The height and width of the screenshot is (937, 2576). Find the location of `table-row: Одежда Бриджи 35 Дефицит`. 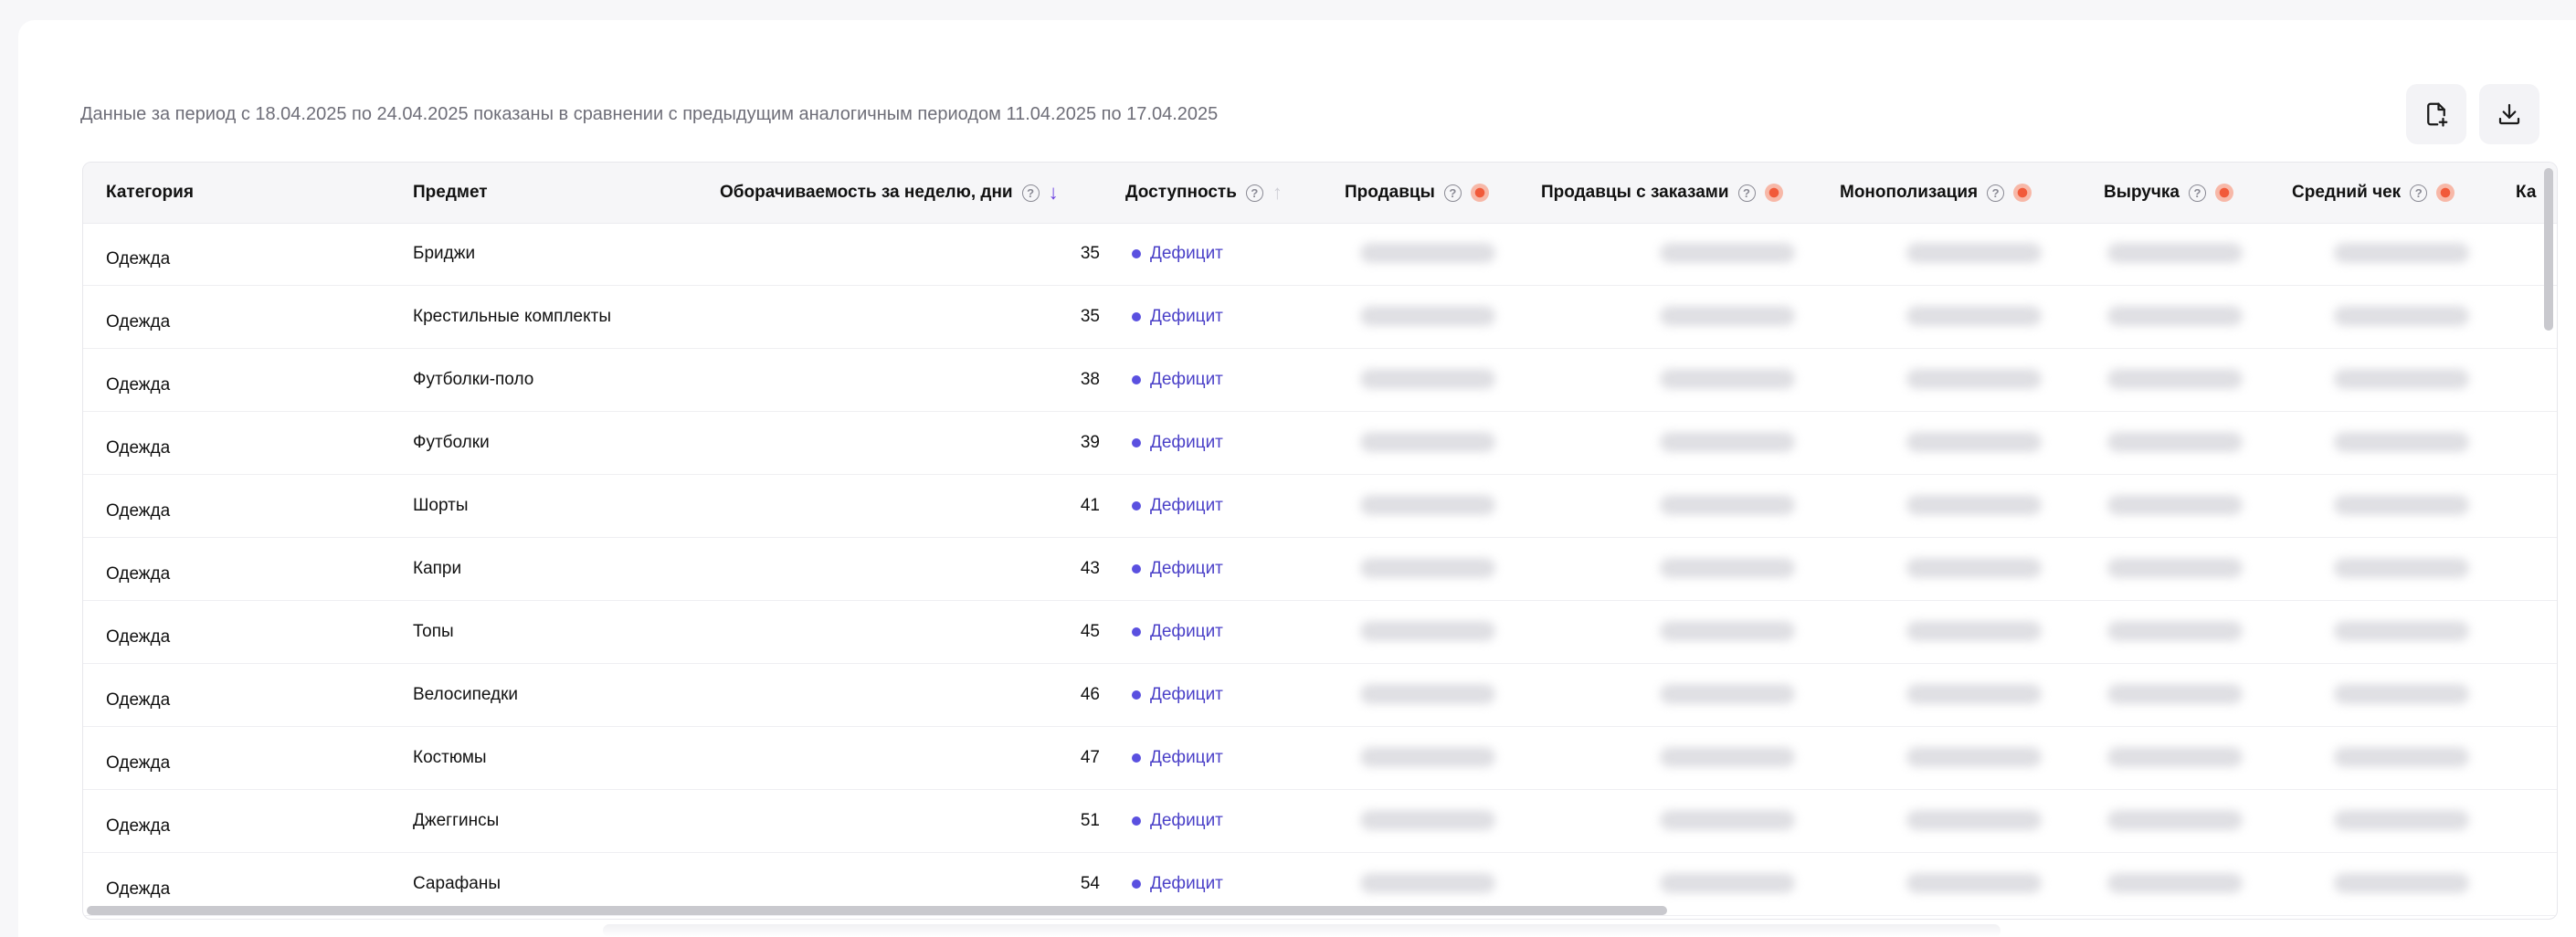

table-row: Одежда Бриджи 35 Дефицит is located at coordinates (1320, 254).